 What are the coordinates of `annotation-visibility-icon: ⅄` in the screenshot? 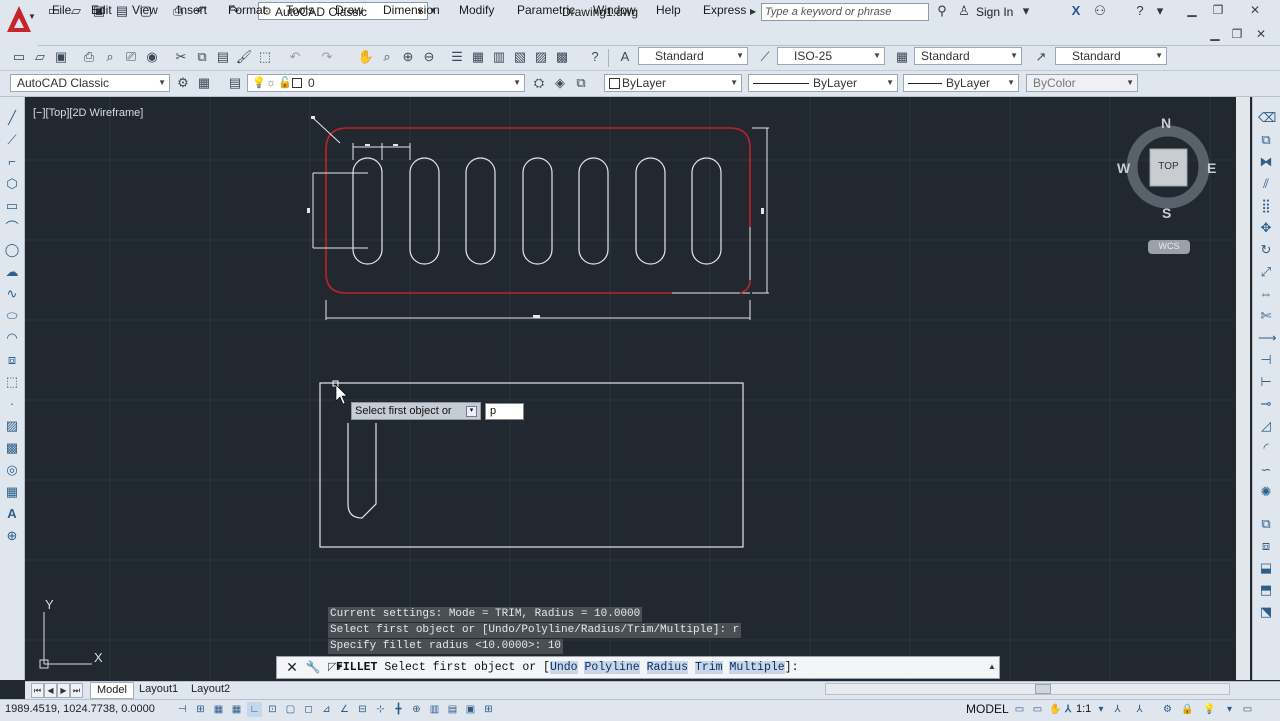 It's located at (1117, 709).